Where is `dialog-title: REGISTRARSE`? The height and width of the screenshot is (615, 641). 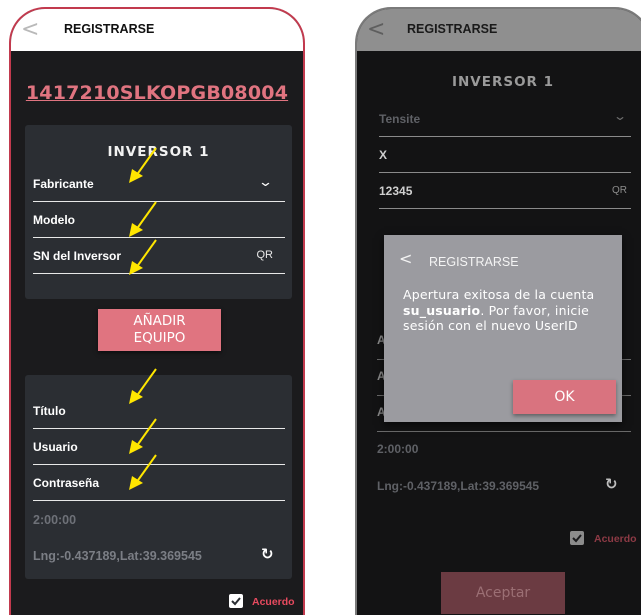 dialog-title: REGISTRARSE is located at coordinates (474, 262).